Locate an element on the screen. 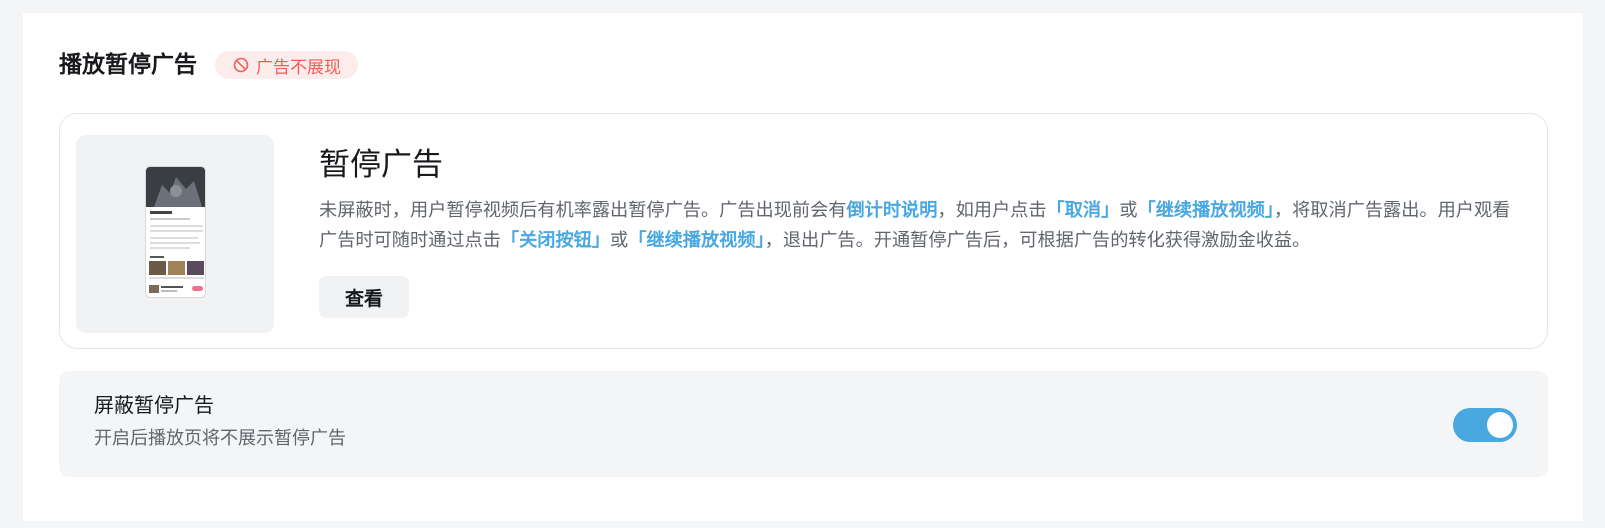  status-badge: 广告不展现 is located at coordinates (286, 65).